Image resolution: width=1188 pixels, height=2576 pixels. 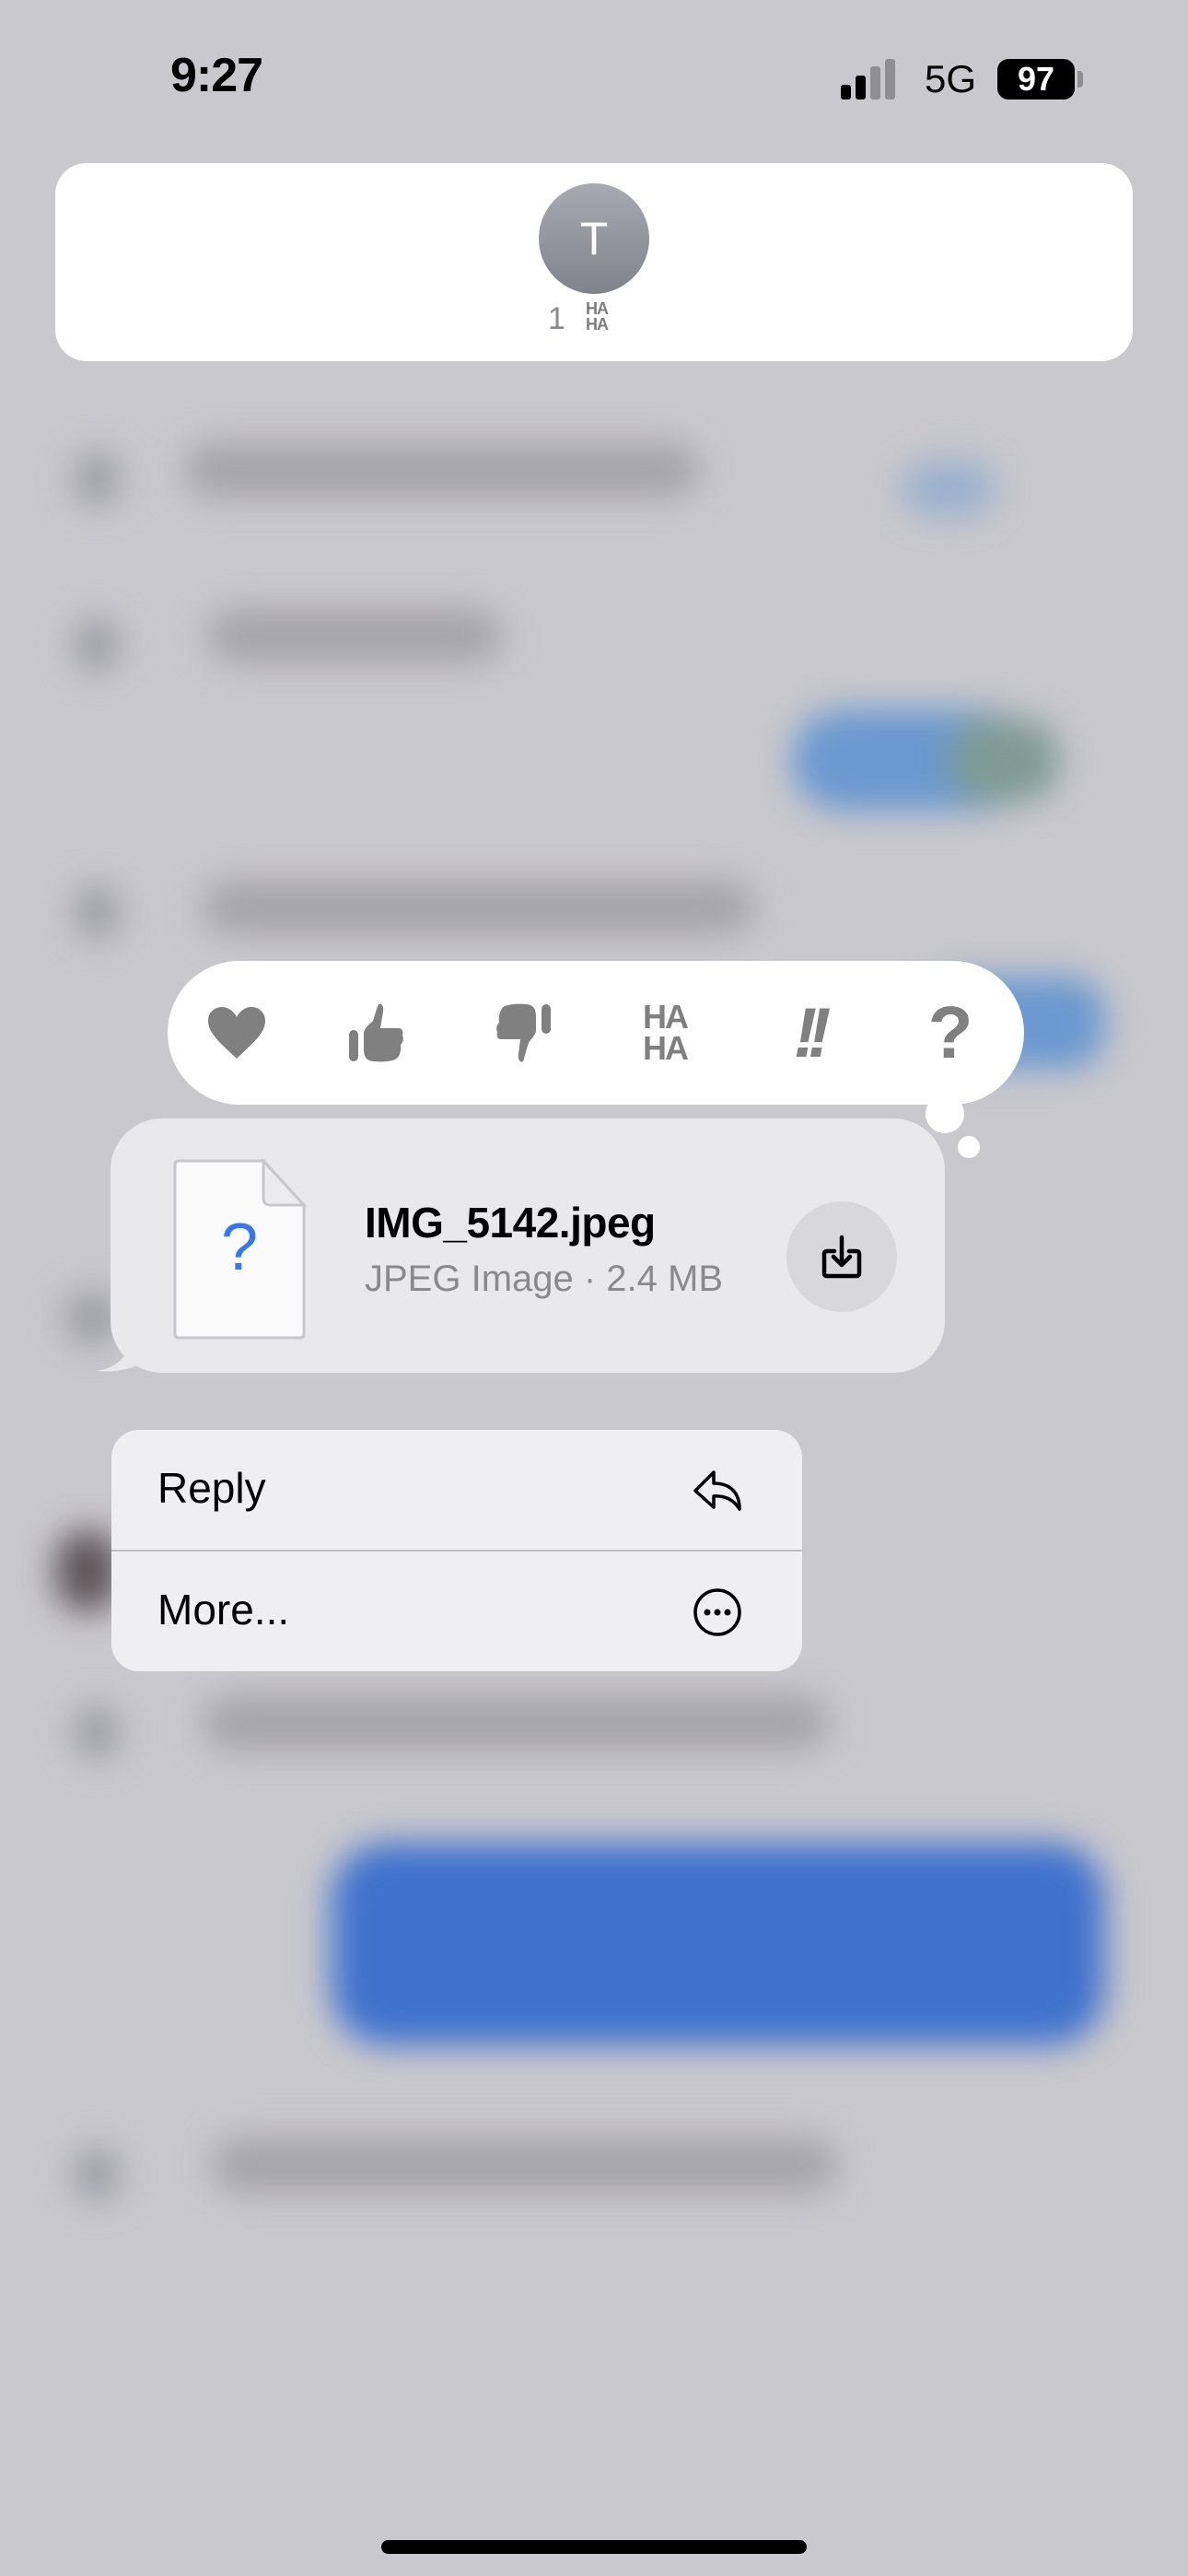 I want to click on download-button, so click(x=841, y=1256).